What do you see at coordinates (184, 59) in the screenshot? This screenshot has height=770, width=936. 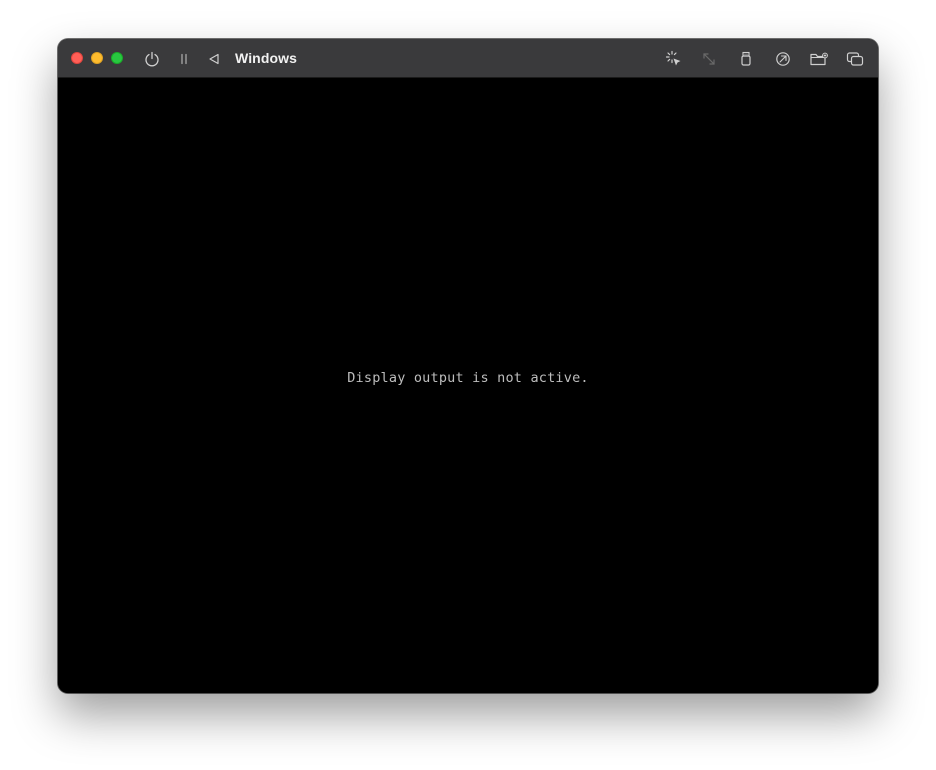 I see `pause-icon` at bounding box center [184, 59].